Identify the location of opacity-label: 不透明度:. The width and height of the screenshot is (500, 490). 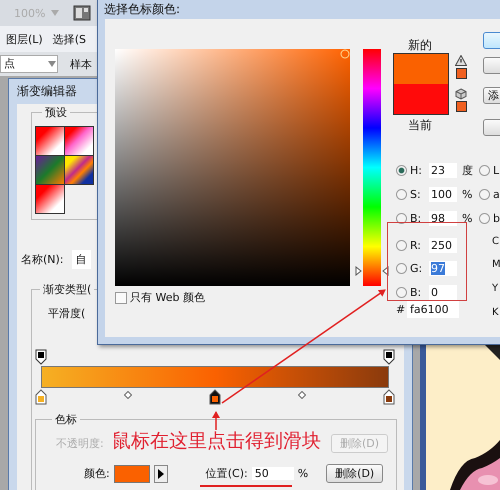
(80, 443).